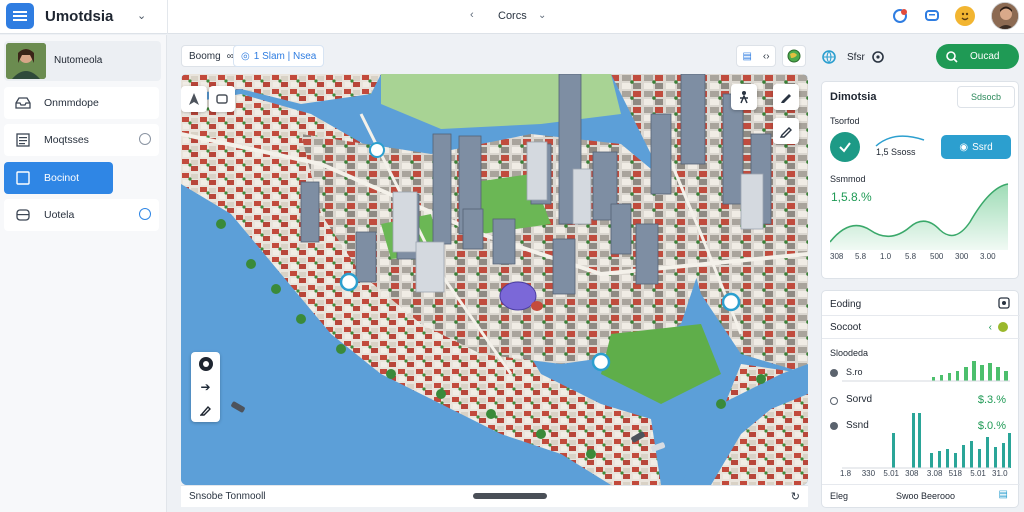 This screenshot has height=512, width=1024. Describe the element at coordinates (1000, 473) in the screenshot. I see `axis-tick-label: 31.0` at that location.